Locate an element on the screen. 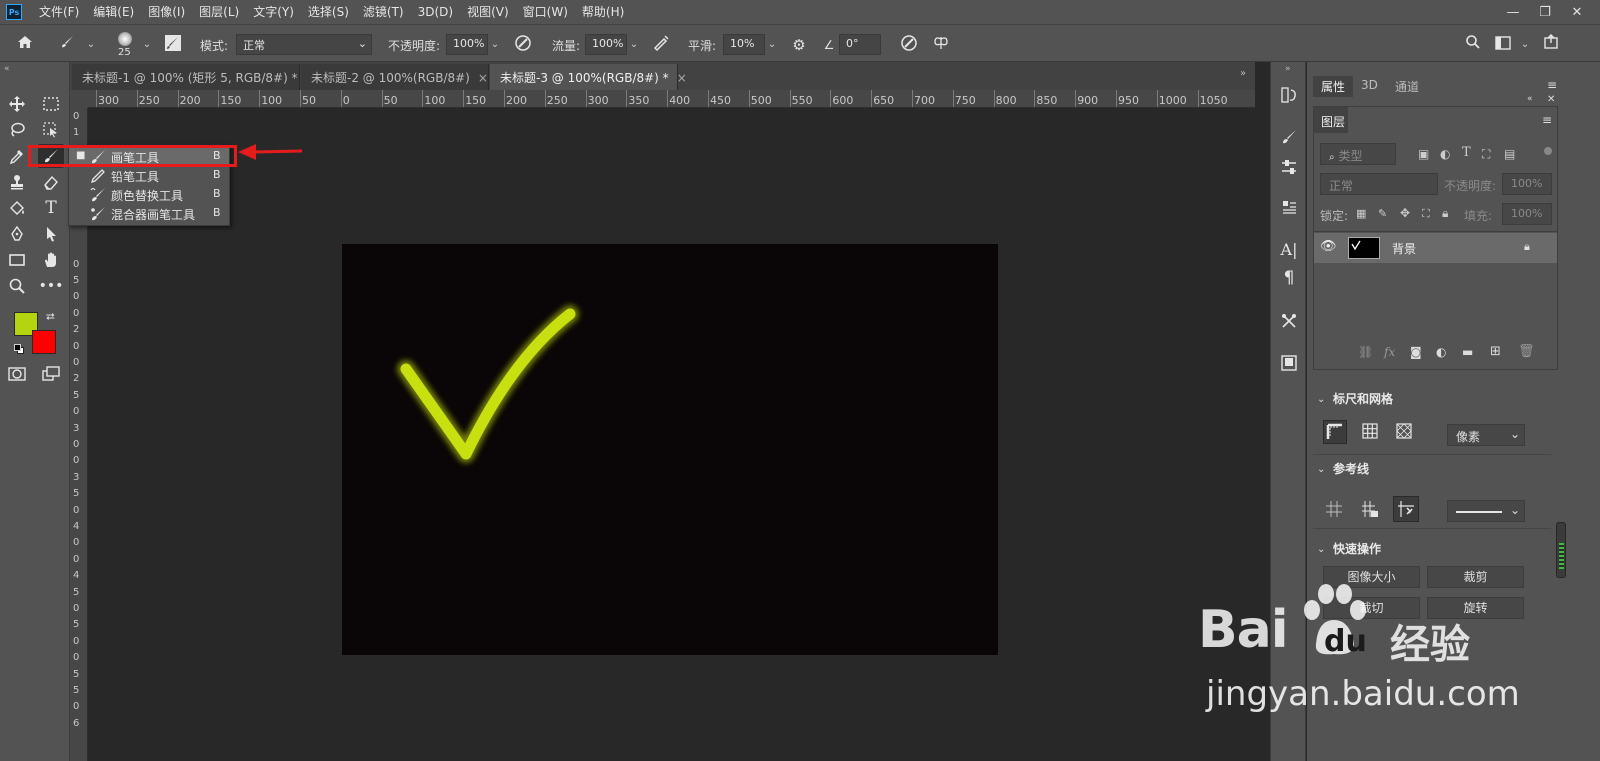 This screenshot has height=761, width=1600. trim-button: 裁切 is located at coordinates (1371, 608).